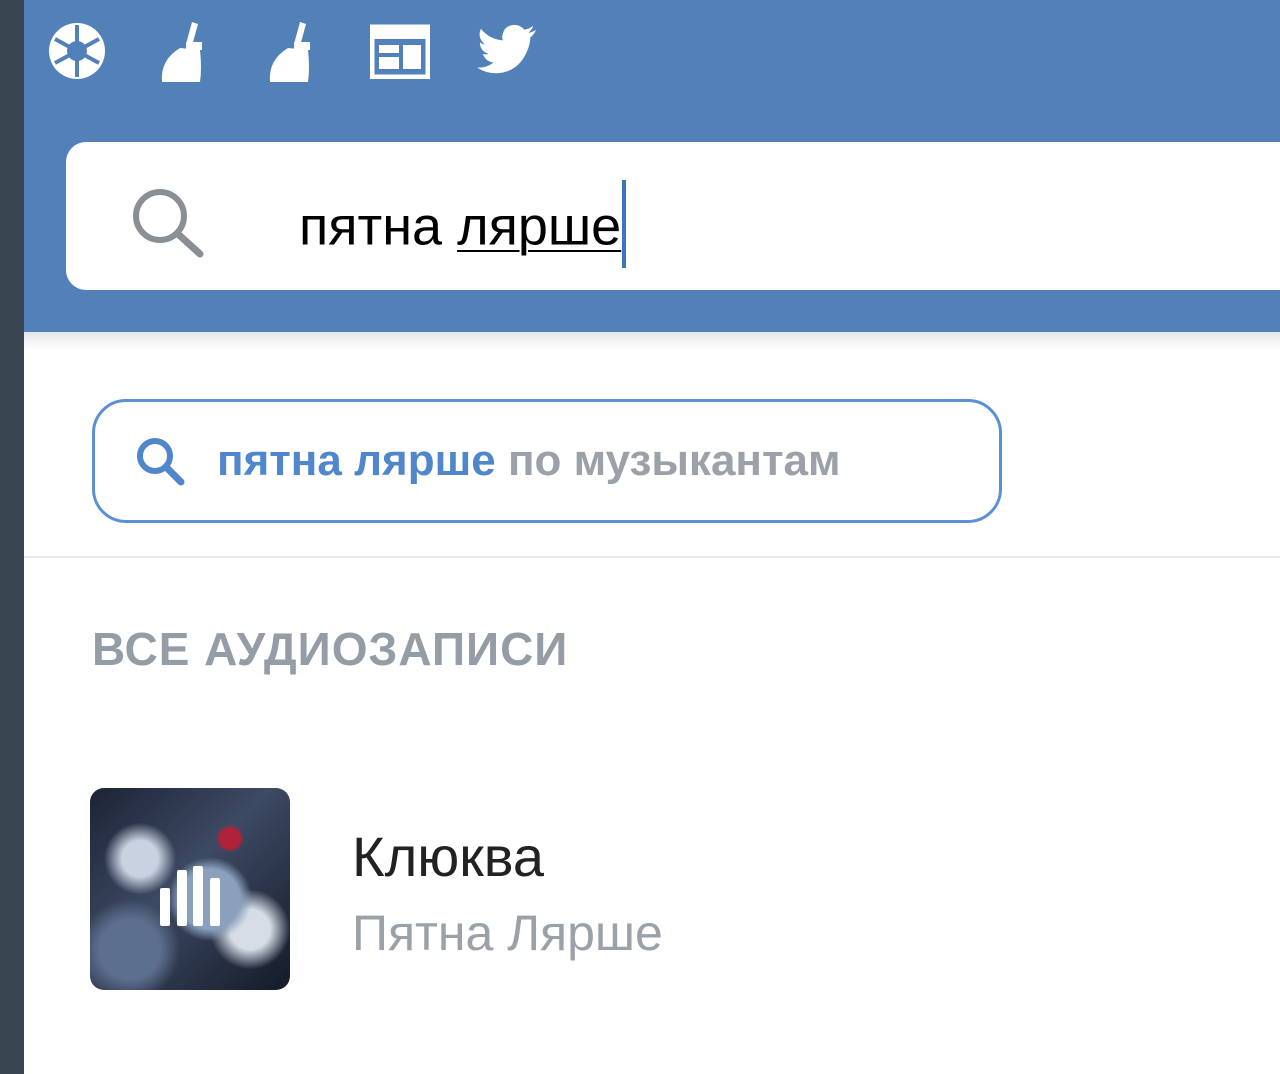 The height and width of the screenshot is (1074, 1280). I want to click on search-query-composing: лярше, so click(539, 226).